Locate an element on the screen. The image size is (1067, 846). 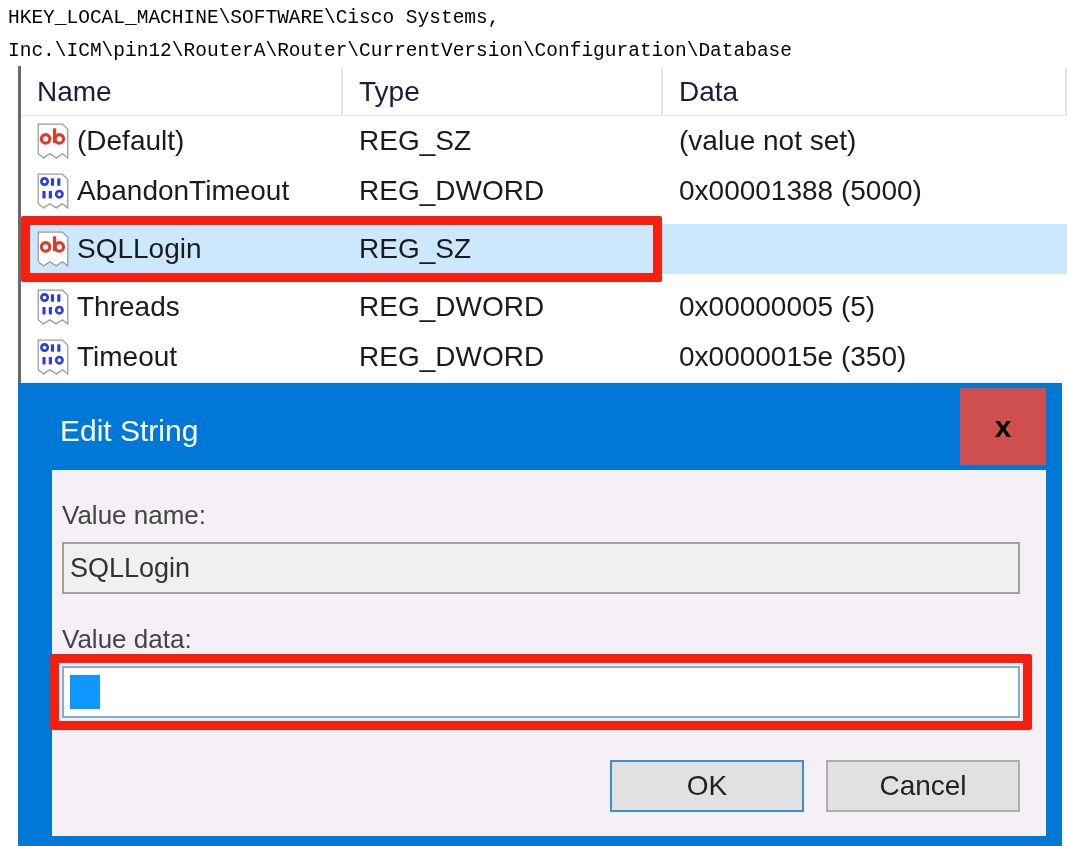
registry-value-row: (Default) REG_SZ (value not set) is located at coordinates (544, 141).